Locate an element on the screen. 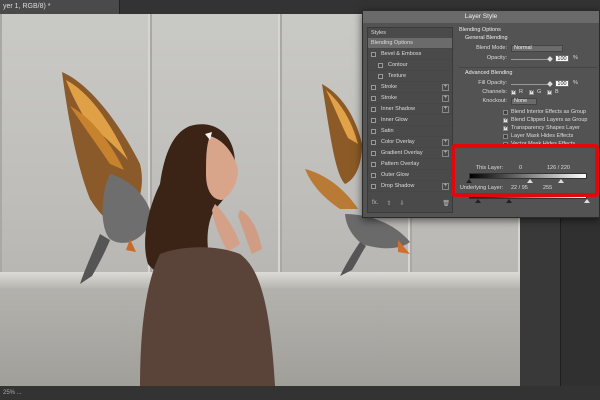  fill-opacity-slider is located at coordinates (531, 84).